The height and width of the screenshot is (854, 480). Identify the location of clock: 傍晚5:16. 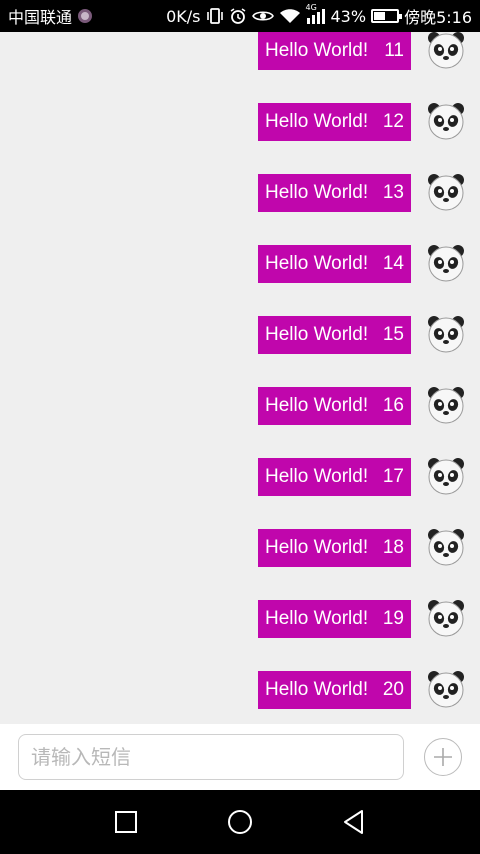
(438, 17).